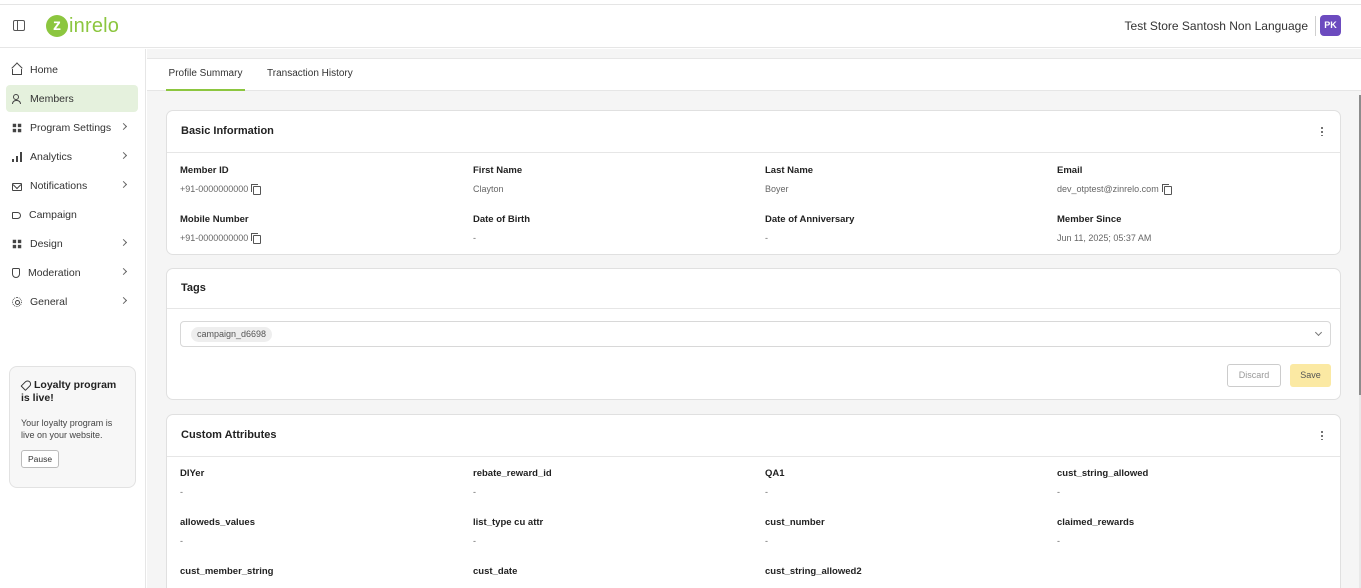  What do you see at coordinates (204, 170) in the screenshot?
I see `field-label: Member ID` at bounding box center [204, 170].